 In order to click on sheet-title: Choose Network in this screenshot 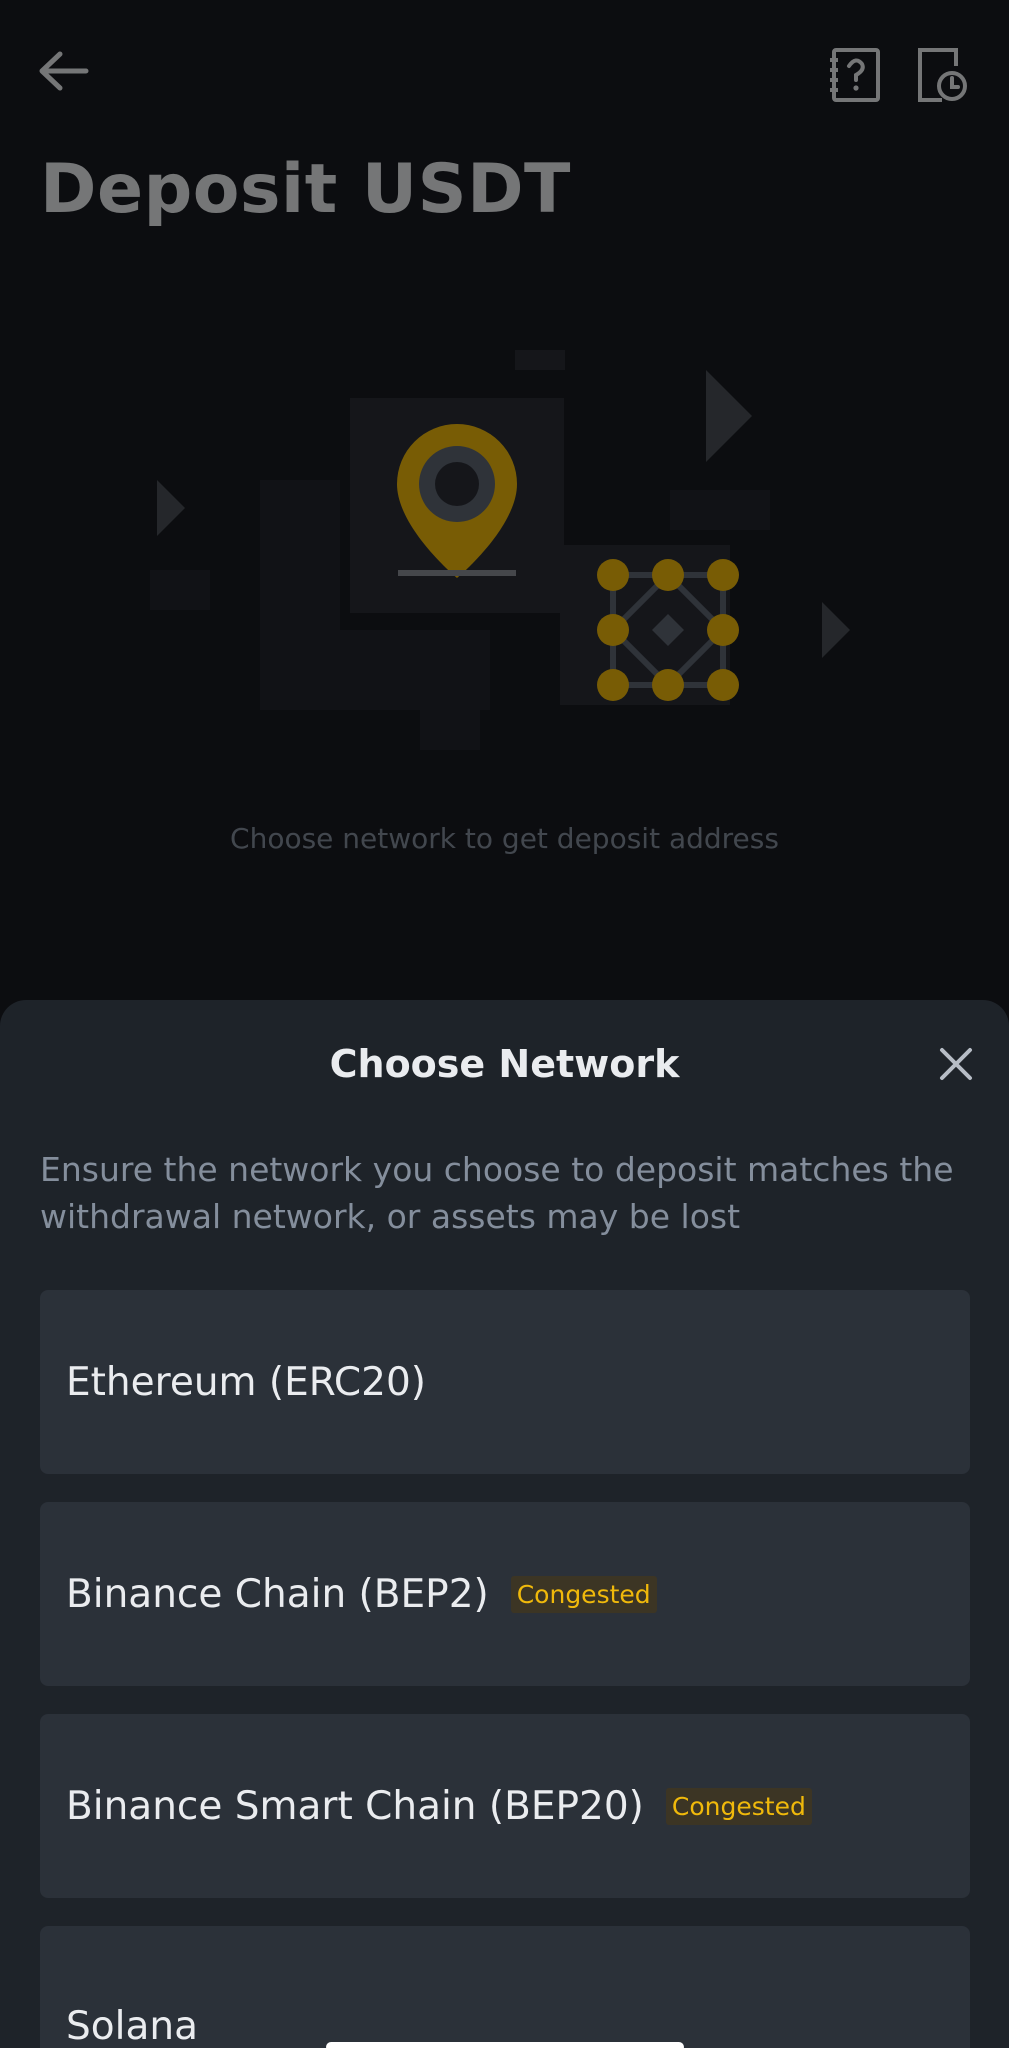, I will do `click(504, 1064)`.